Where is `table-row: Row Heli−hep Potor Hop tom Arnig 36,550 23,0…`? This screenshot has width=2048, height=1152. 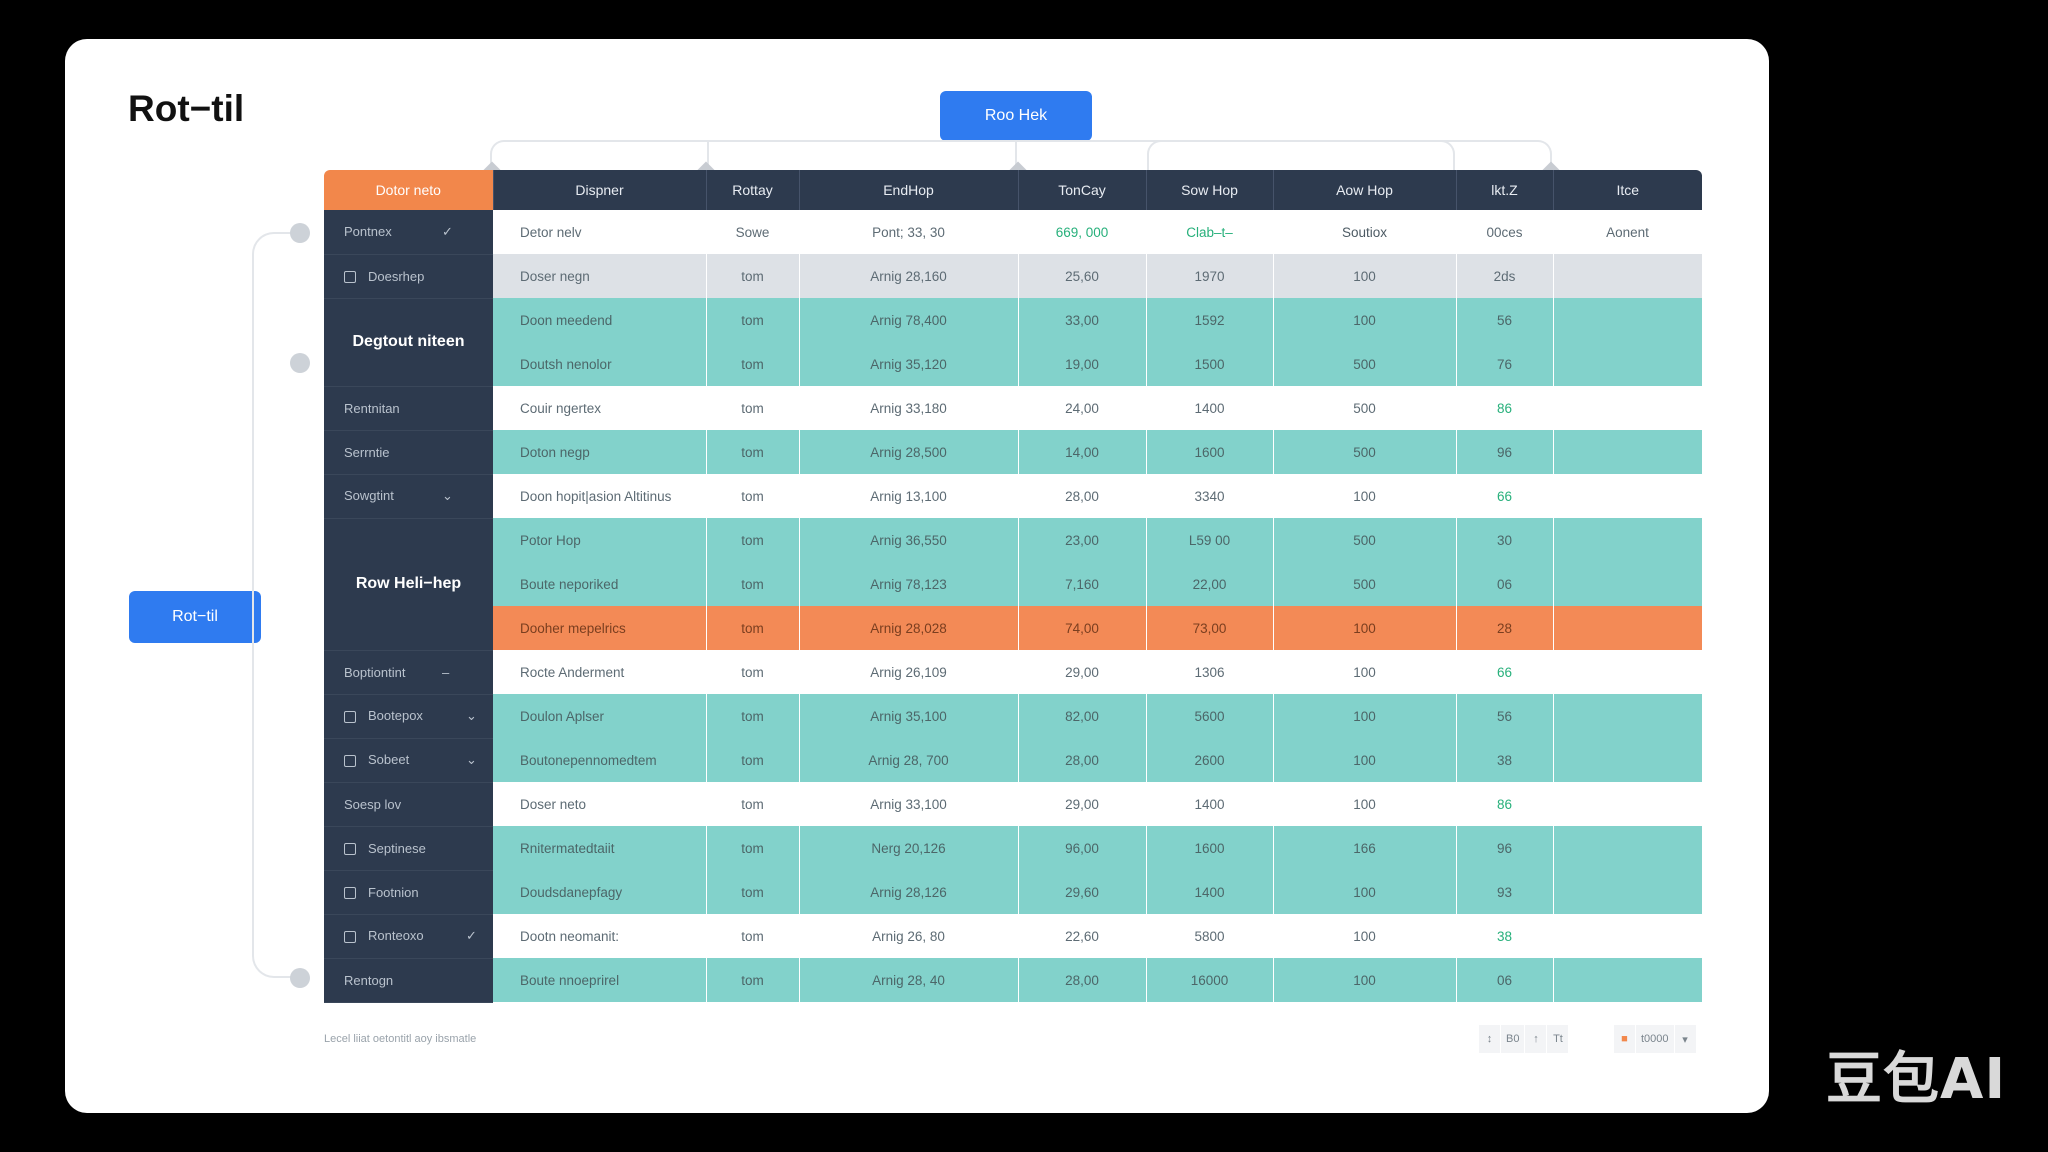
table-row: Row Heli−hep Potor Hop tom Arnig 36,550 23,0… is located at coordinates (1013, 584).